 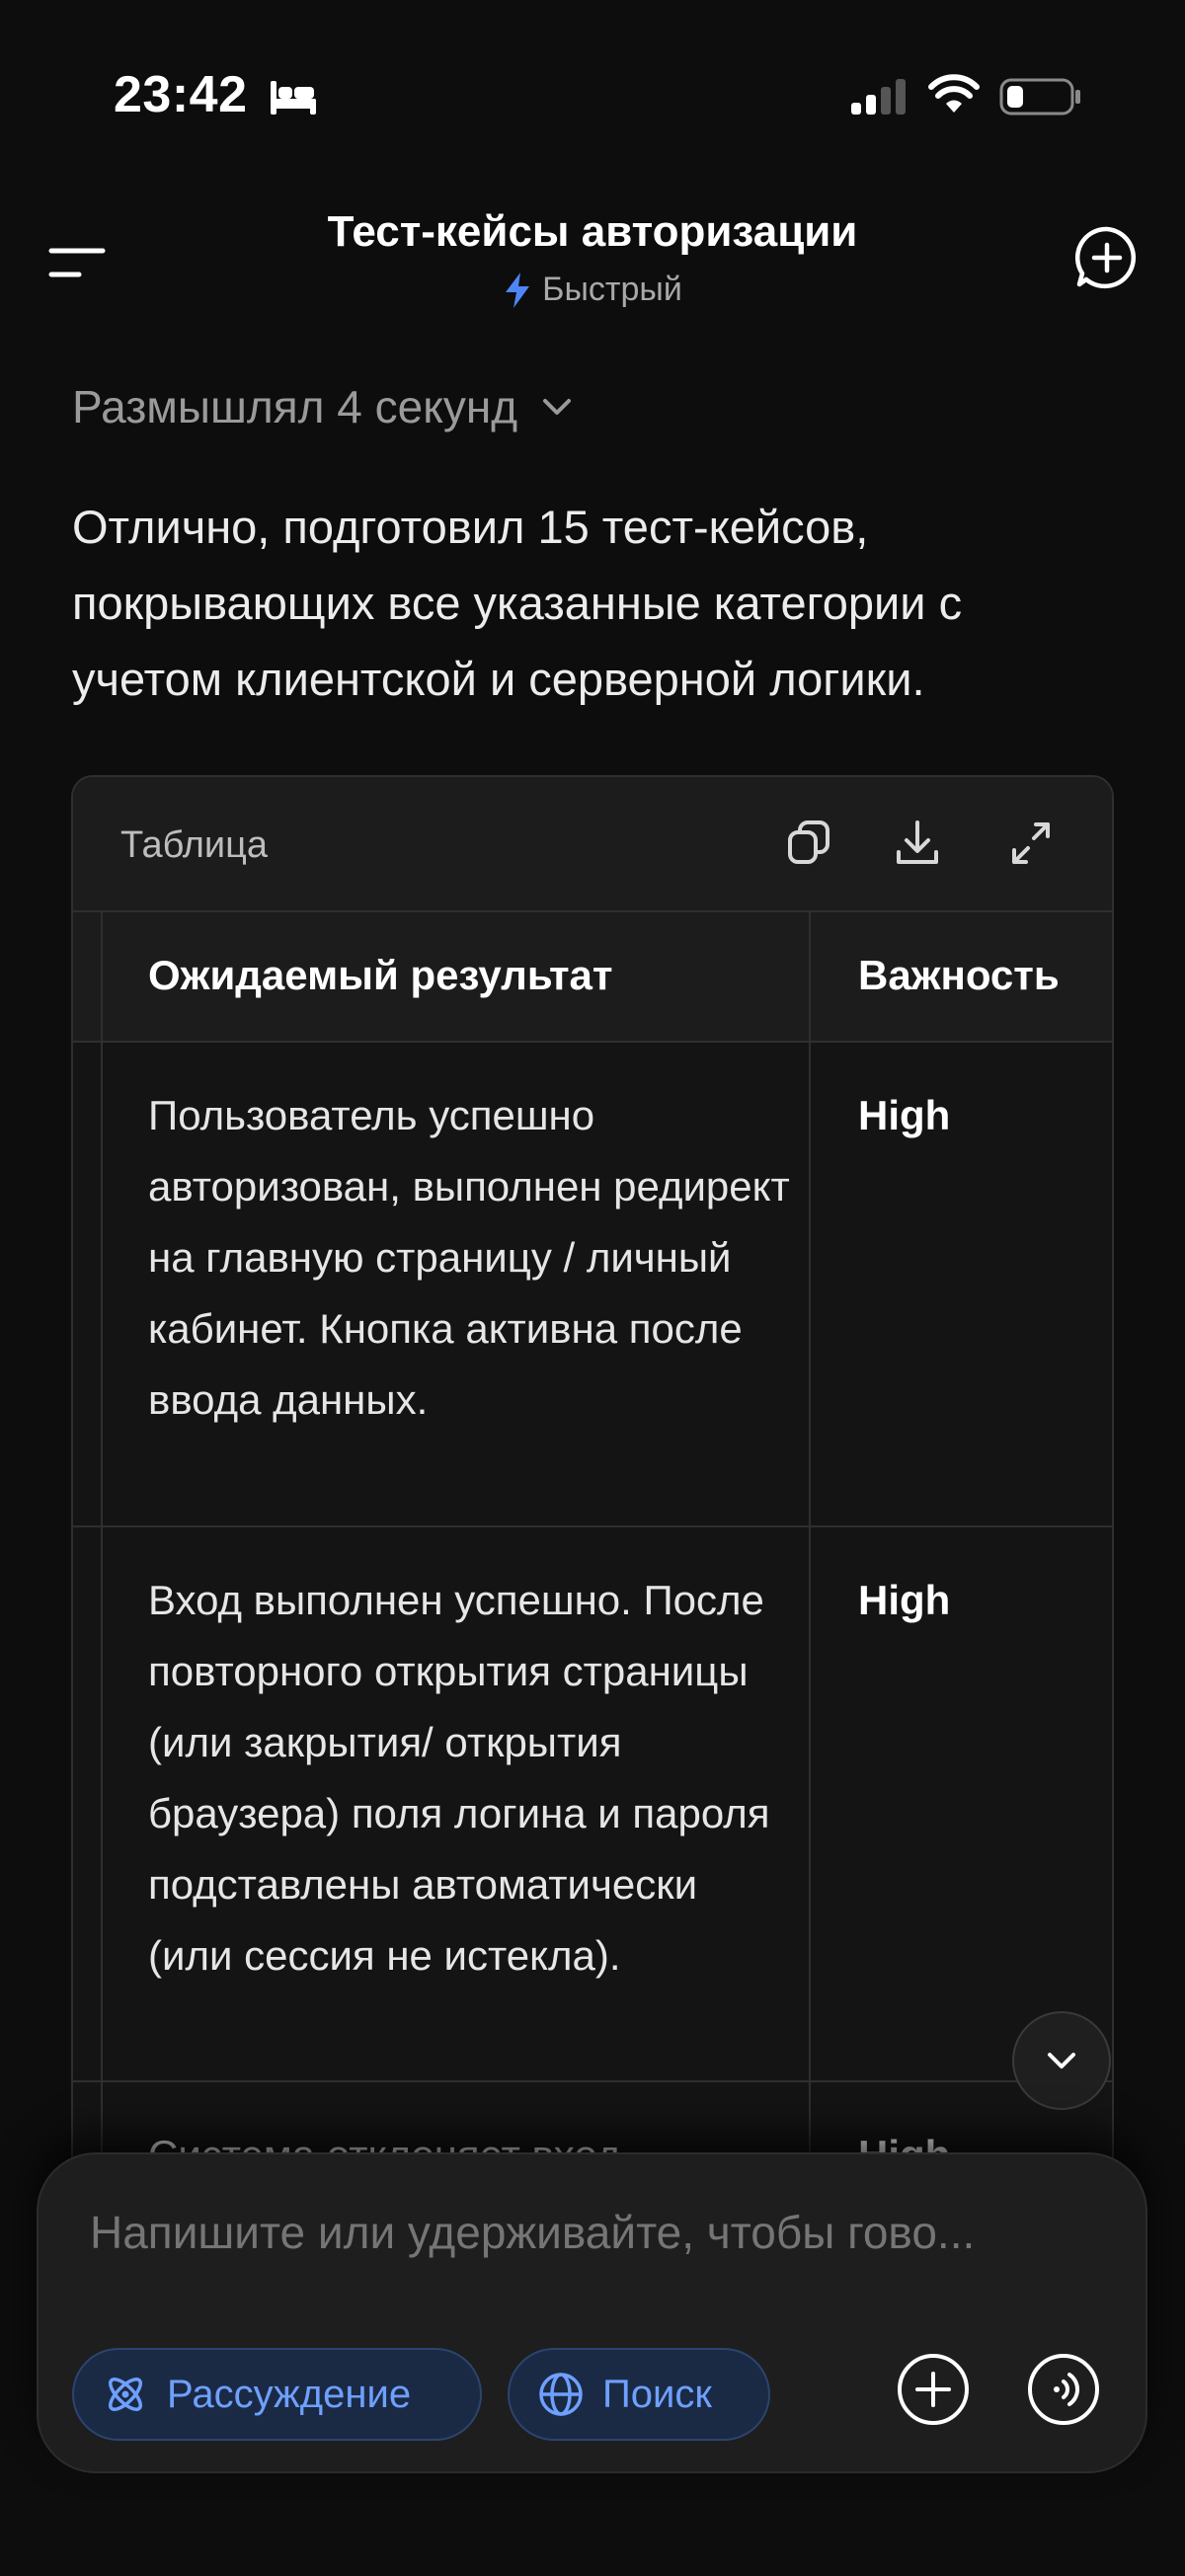 I want to click on battery-icon, so click(x=1040, y=97).